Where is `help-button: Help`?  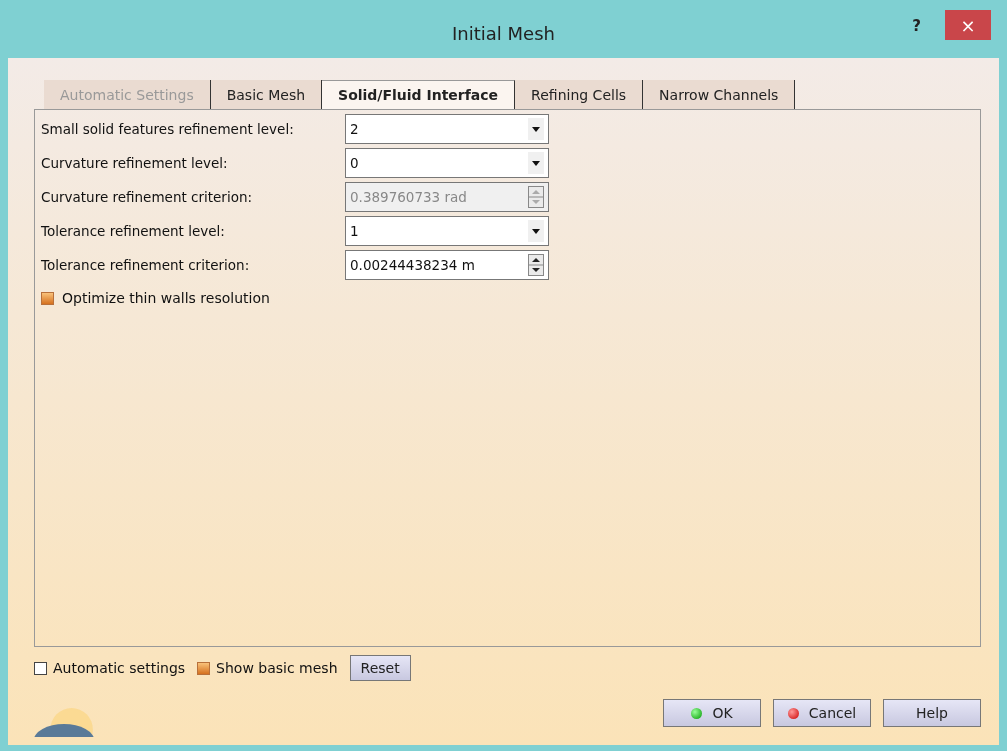 help-button: Help is located at coordinates (932, 713).